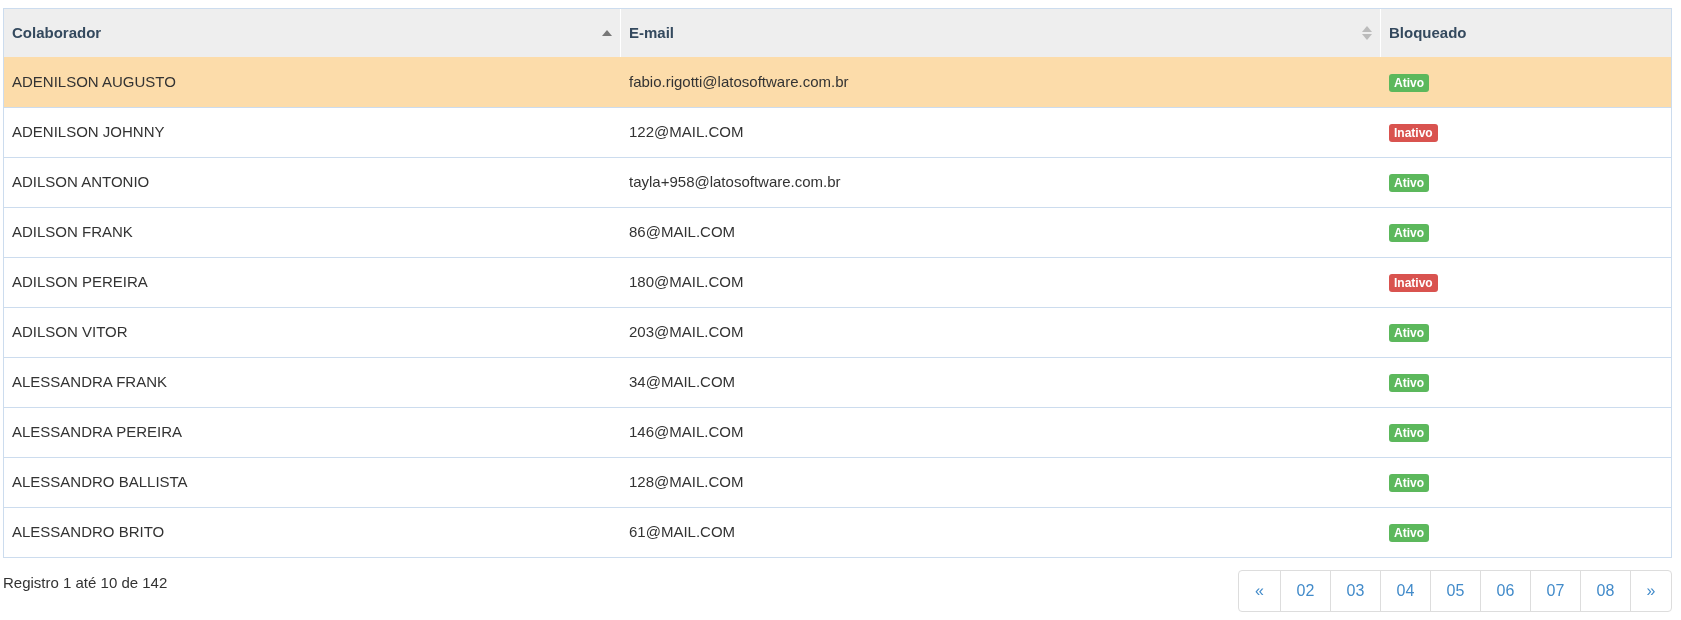  What do you see at coordinates (72, 232) in the screenshot?
I see `name-cell: ADILSON FRANK` at bounding box center [72, 232].